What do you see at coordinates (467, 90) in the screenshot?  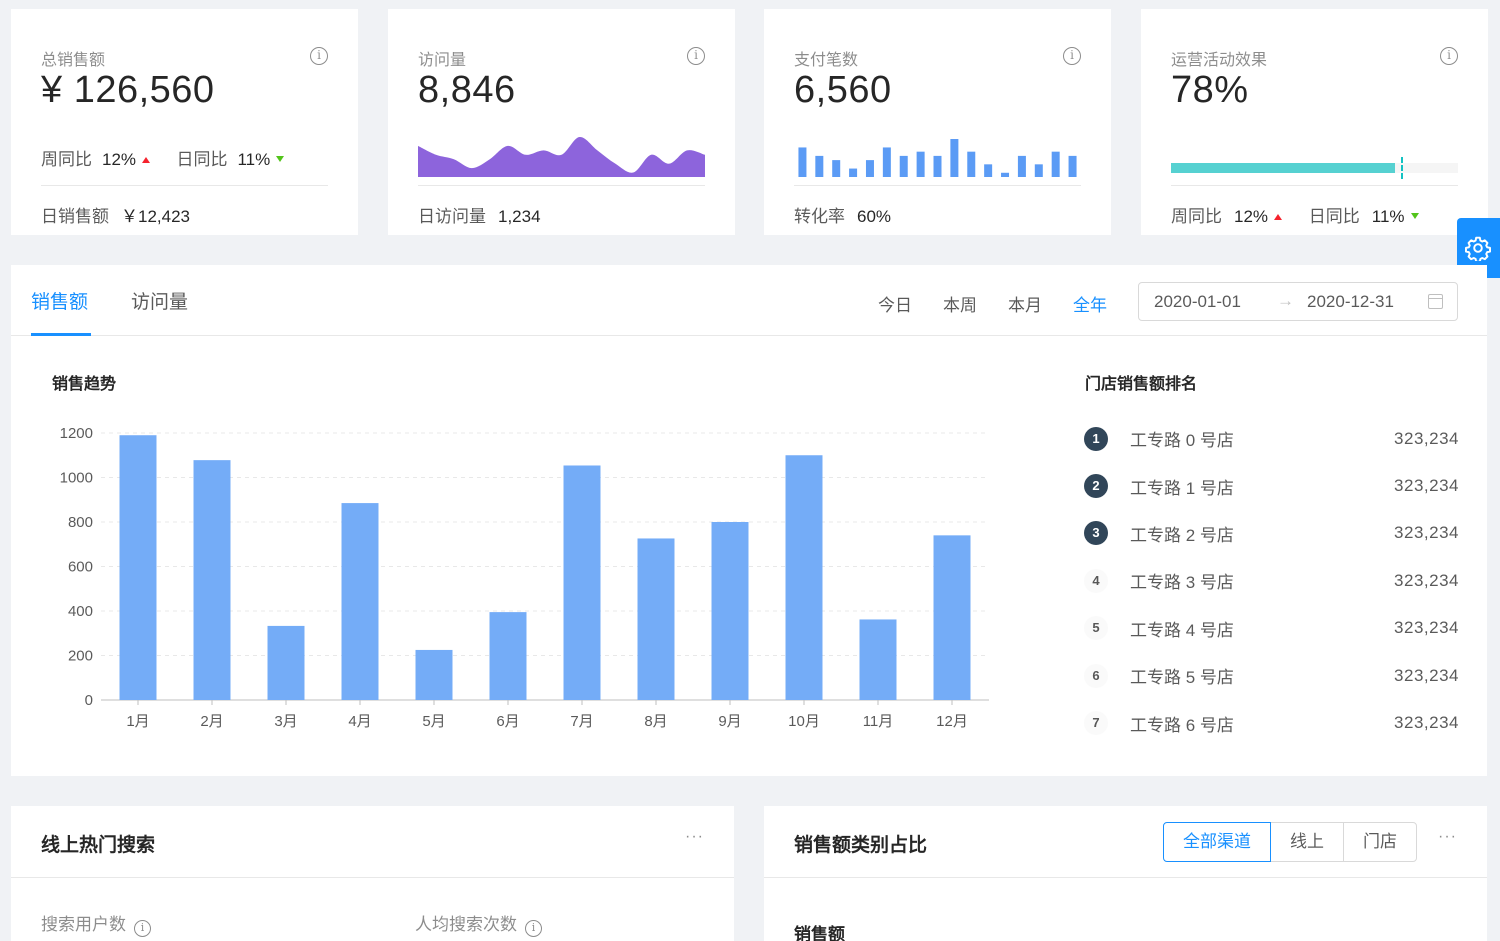 I see `stat-total: 8,846` at bounding box center [467, 90].